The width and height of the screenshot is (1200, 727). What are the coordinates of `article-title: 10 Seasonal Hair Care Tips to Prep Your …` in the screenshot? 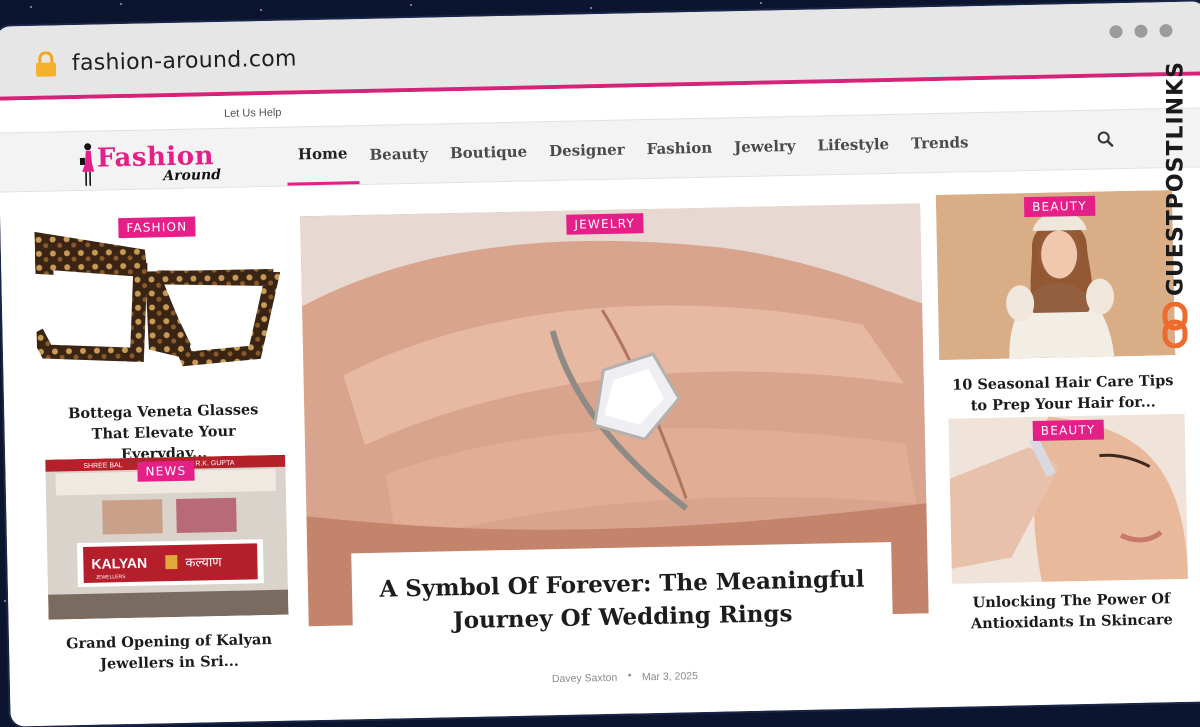 It's located at (1063, 393).